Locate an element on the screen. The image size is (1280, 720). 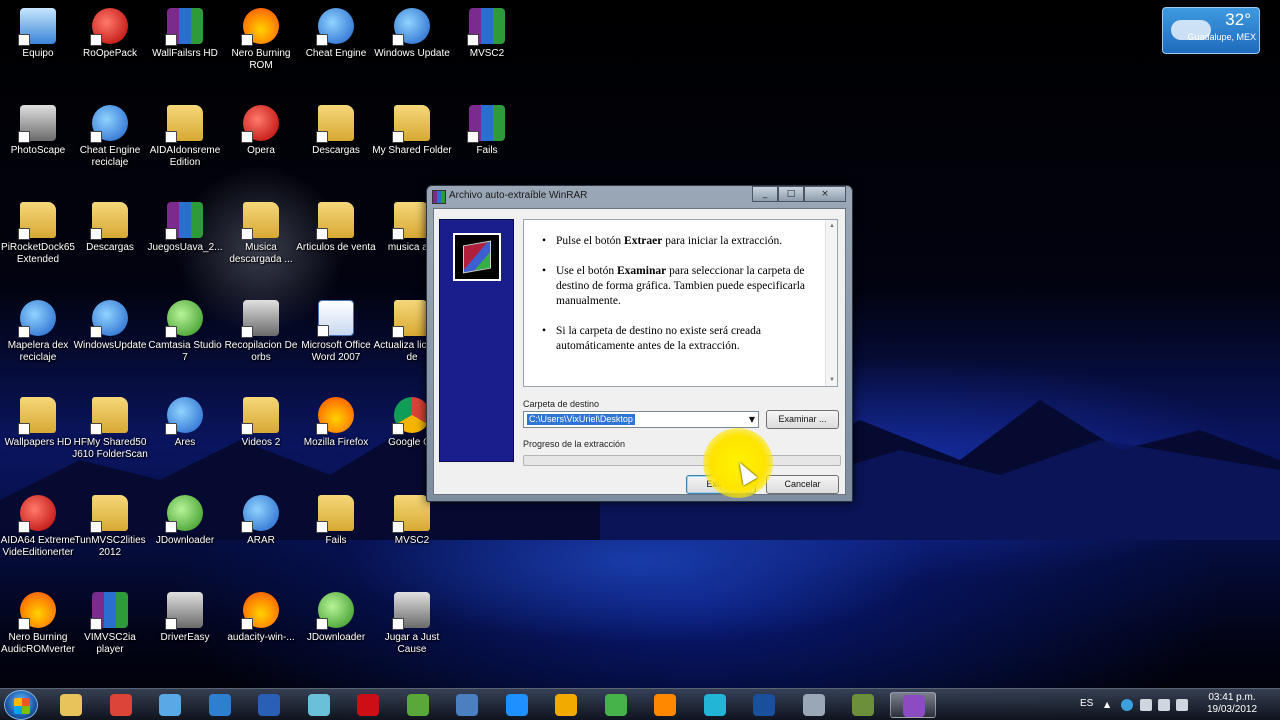
scroll-up-icon: ▲ is located at coordinates (832, 226).